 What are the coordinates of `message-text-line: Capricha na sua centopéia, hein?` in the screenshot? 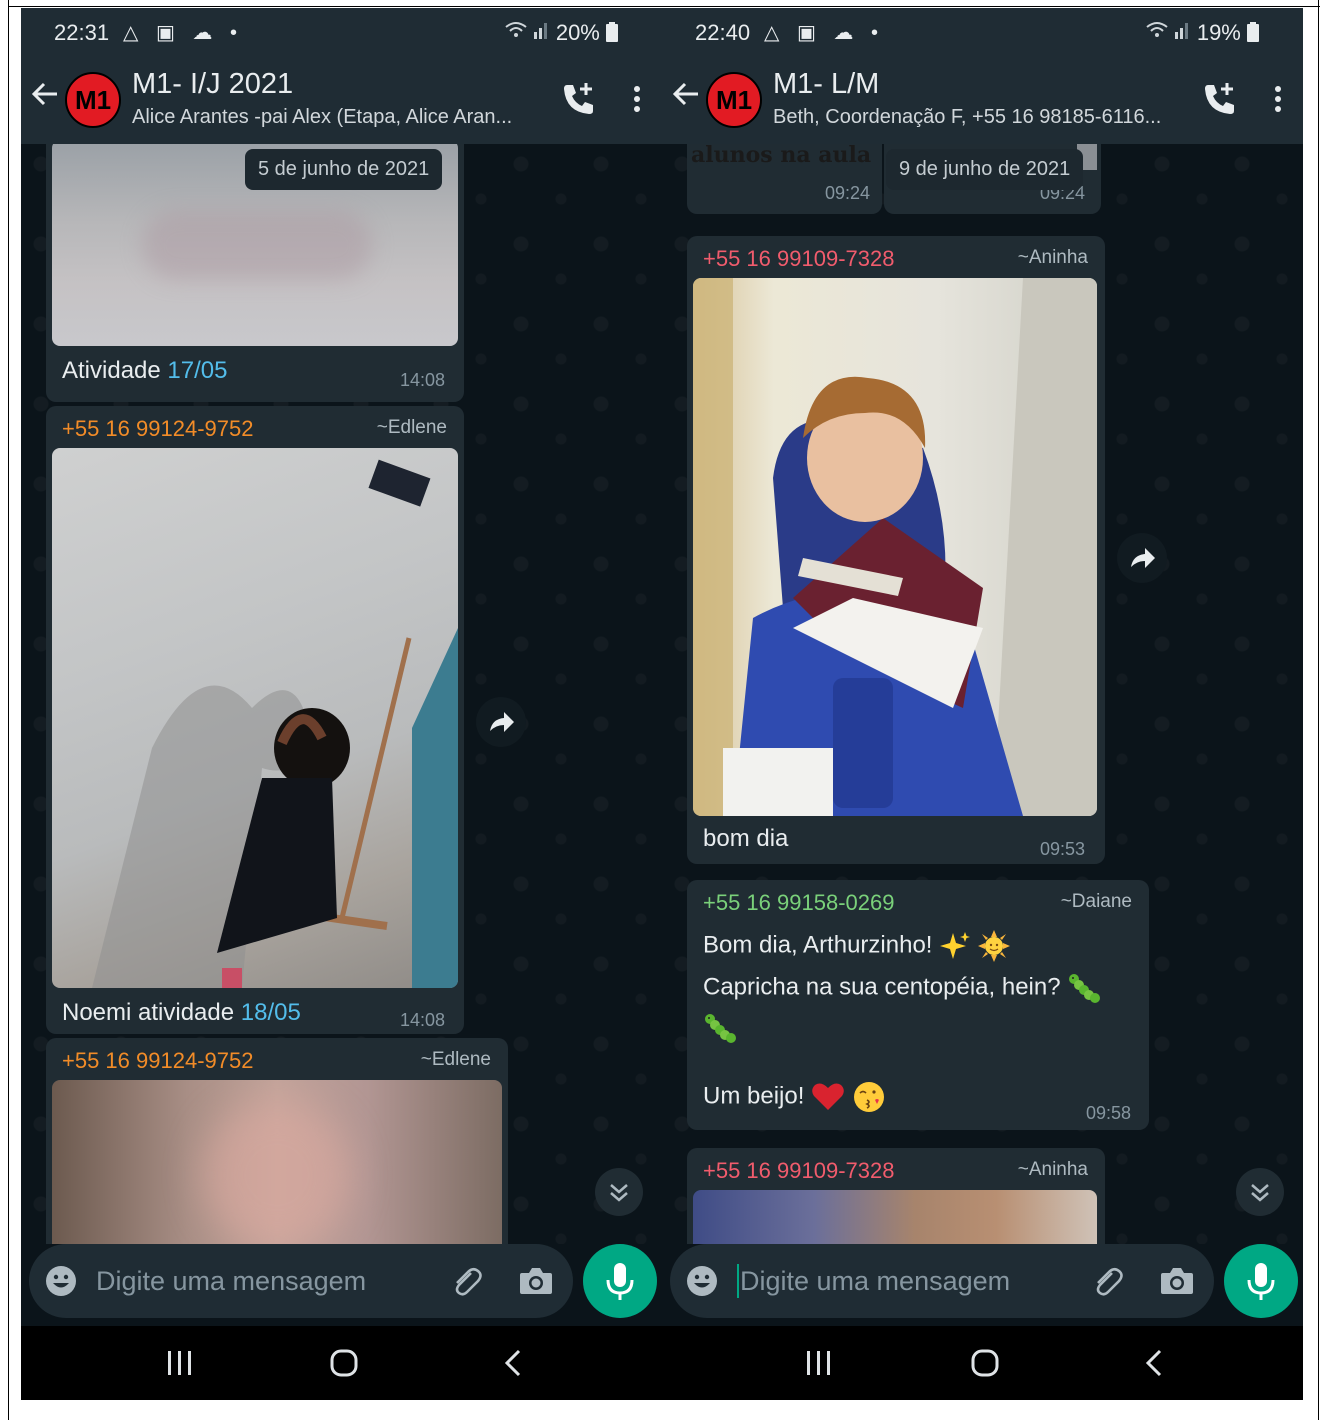 It's located at (902, 988).